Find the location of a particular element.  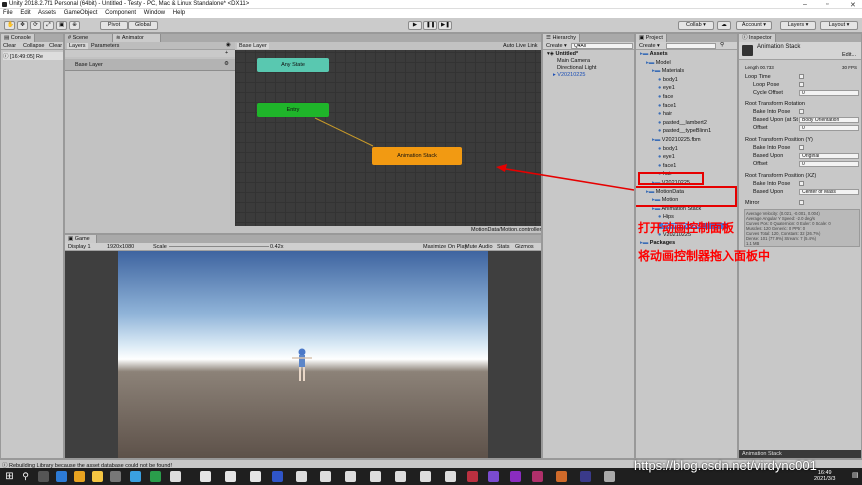

console-log-entry: ⓘ [16:49:05] Re is located at coordinates (33, 56).